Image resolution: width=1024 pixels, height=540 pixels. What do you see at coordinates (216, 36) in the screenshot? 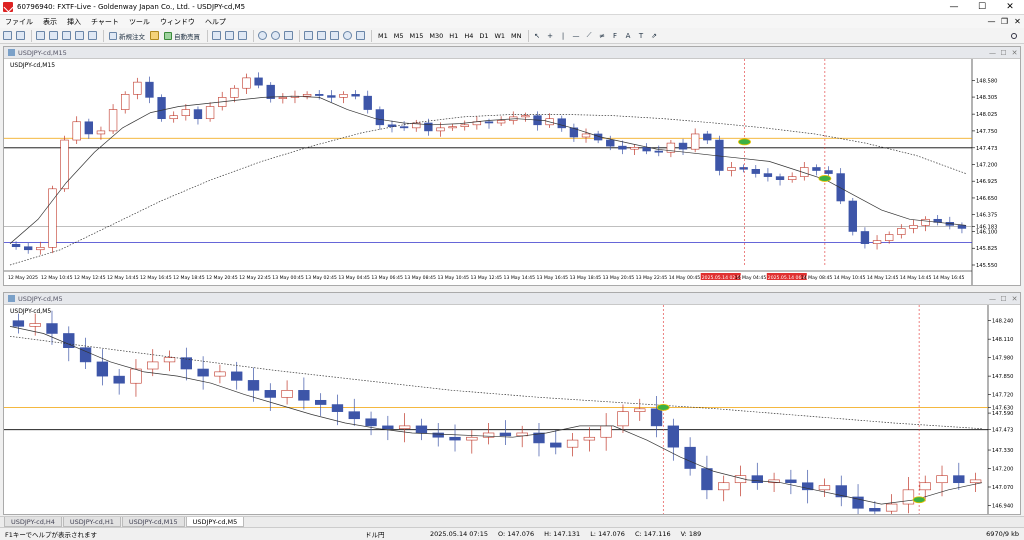
I see `bar-chart-icon` at bounding box center [216, 36].